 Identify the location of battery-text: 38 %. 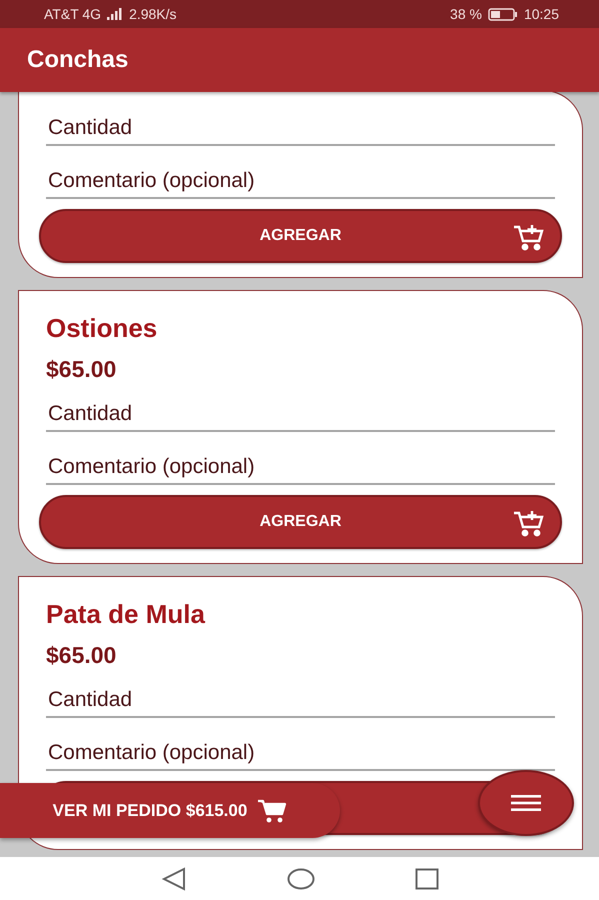
(466, 14).